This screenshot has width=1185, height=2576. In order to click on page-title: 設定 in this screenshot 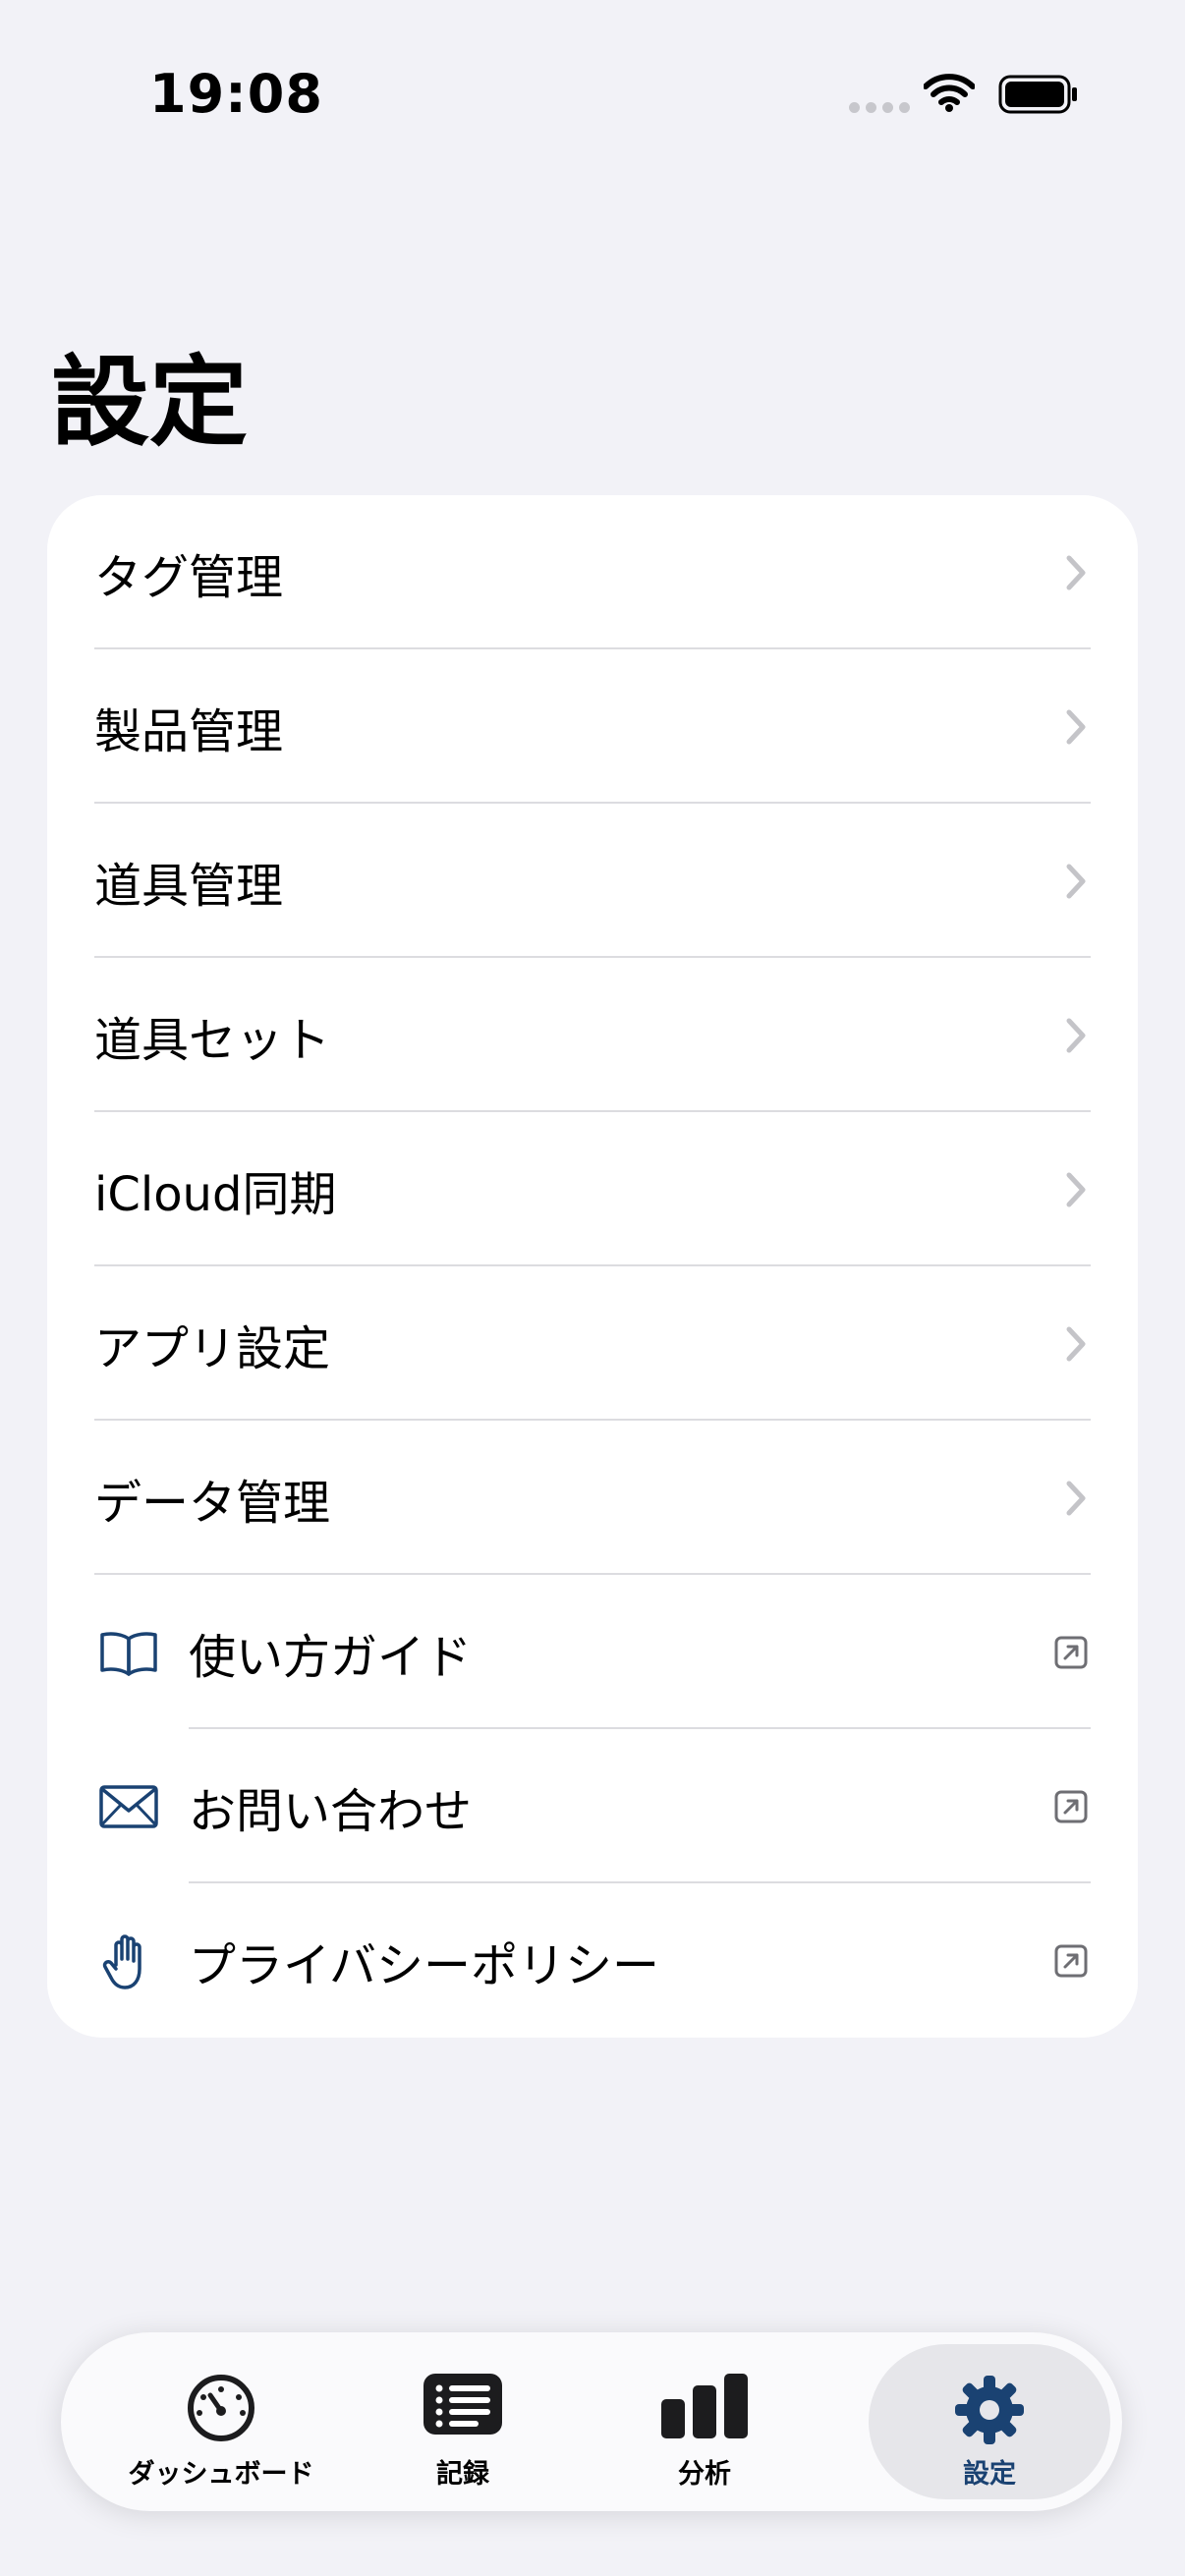, I will do `click(150, 402)`.